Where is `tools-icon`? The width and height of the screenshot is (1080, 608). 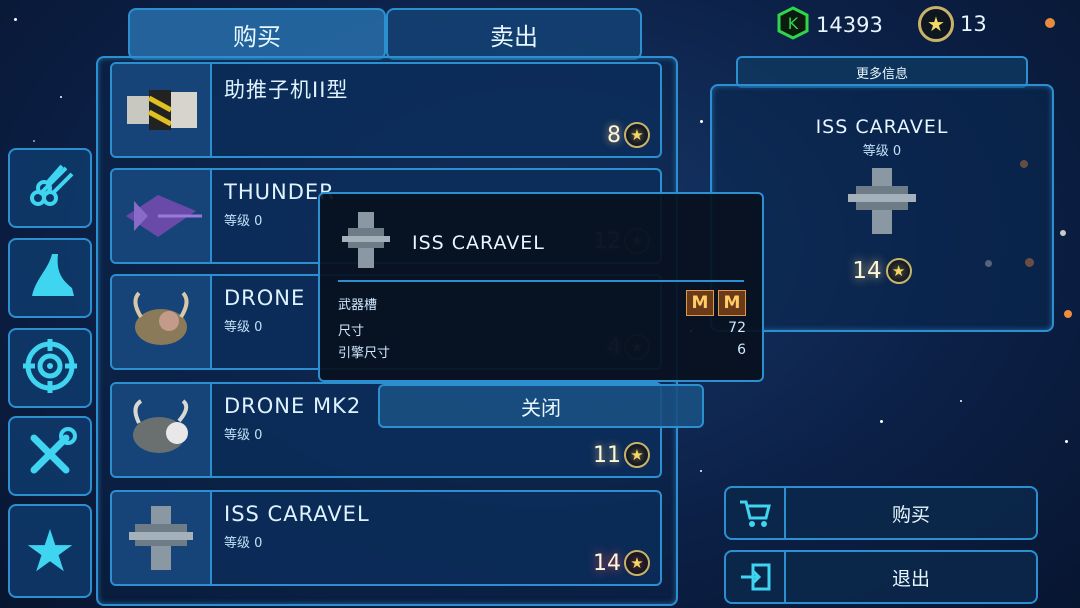 tools-icon is located at coordinates (50, 456).